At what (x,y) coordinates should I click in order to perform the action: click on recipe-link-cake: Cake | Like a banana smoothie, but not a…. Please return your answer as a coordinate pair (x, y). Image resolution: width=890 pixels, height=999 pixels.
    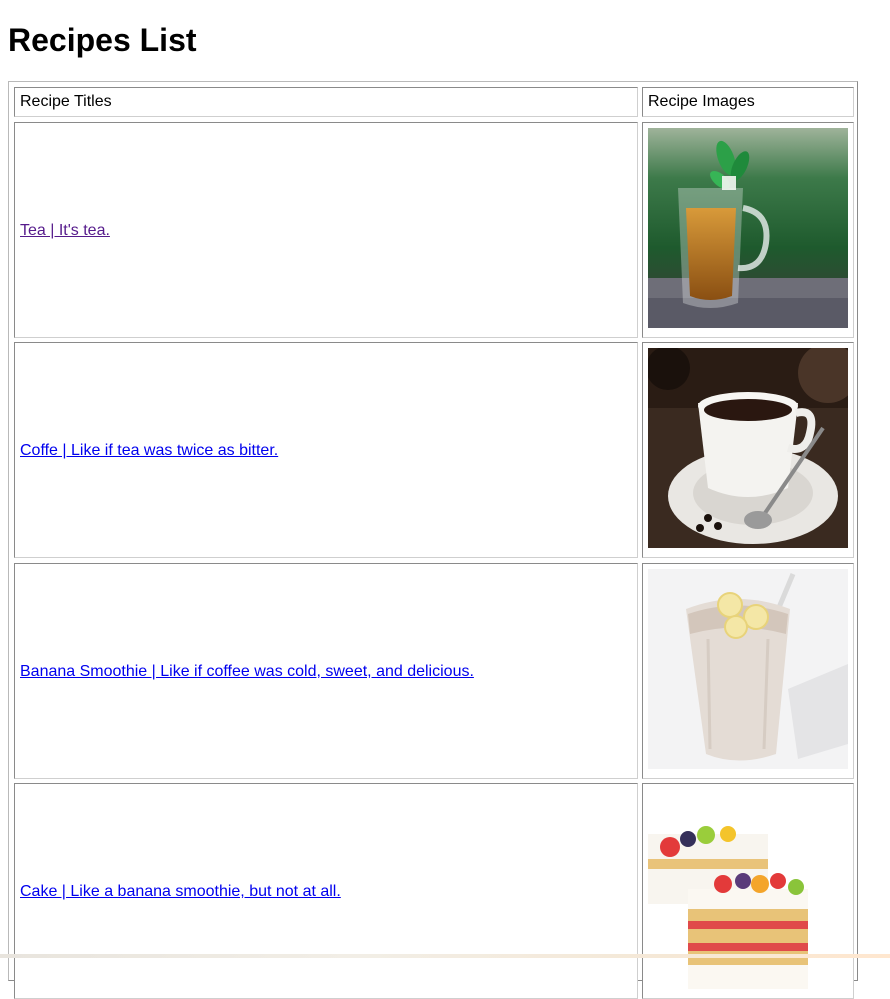
    Looking at the image, I should click on (180, 892).